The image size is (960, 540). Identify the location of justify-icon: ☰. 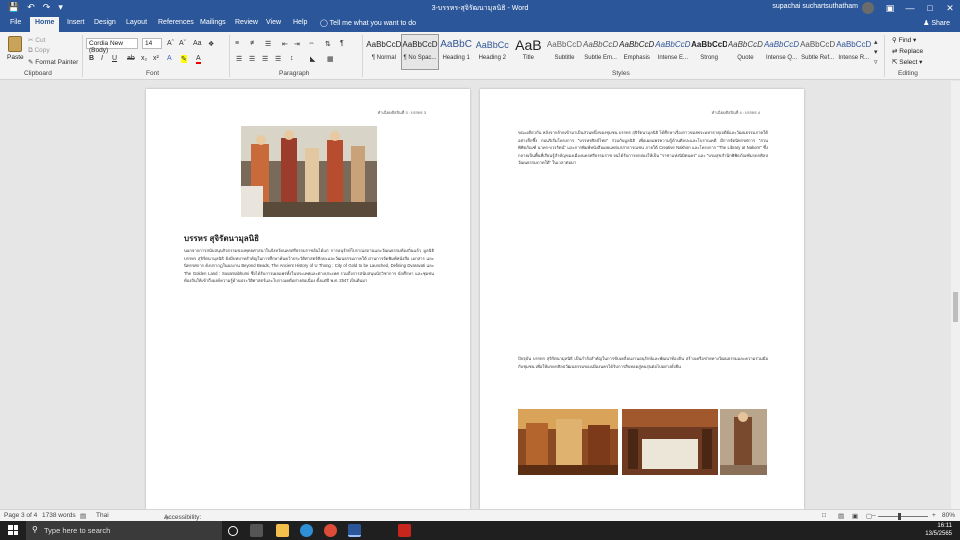
(278, 59).